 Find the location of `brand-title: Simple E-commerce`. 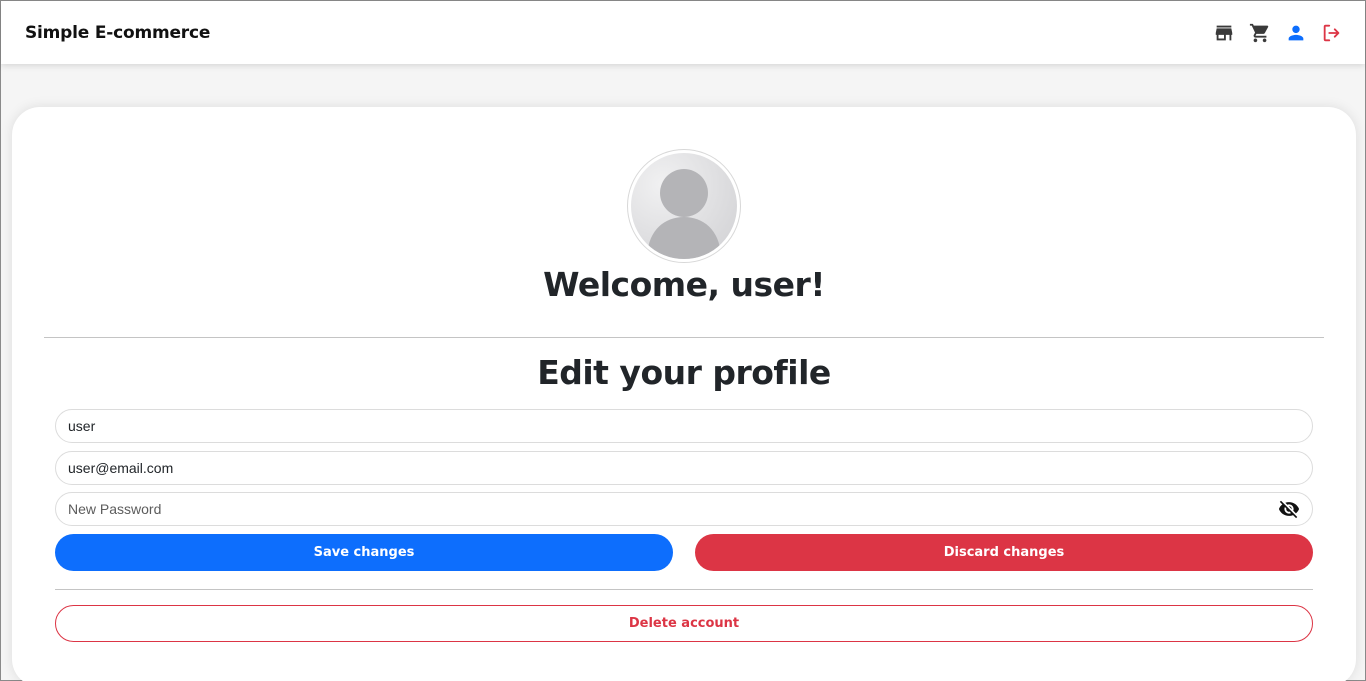

brand-title: Simple E-commerce is located at coordinates (117, 33).